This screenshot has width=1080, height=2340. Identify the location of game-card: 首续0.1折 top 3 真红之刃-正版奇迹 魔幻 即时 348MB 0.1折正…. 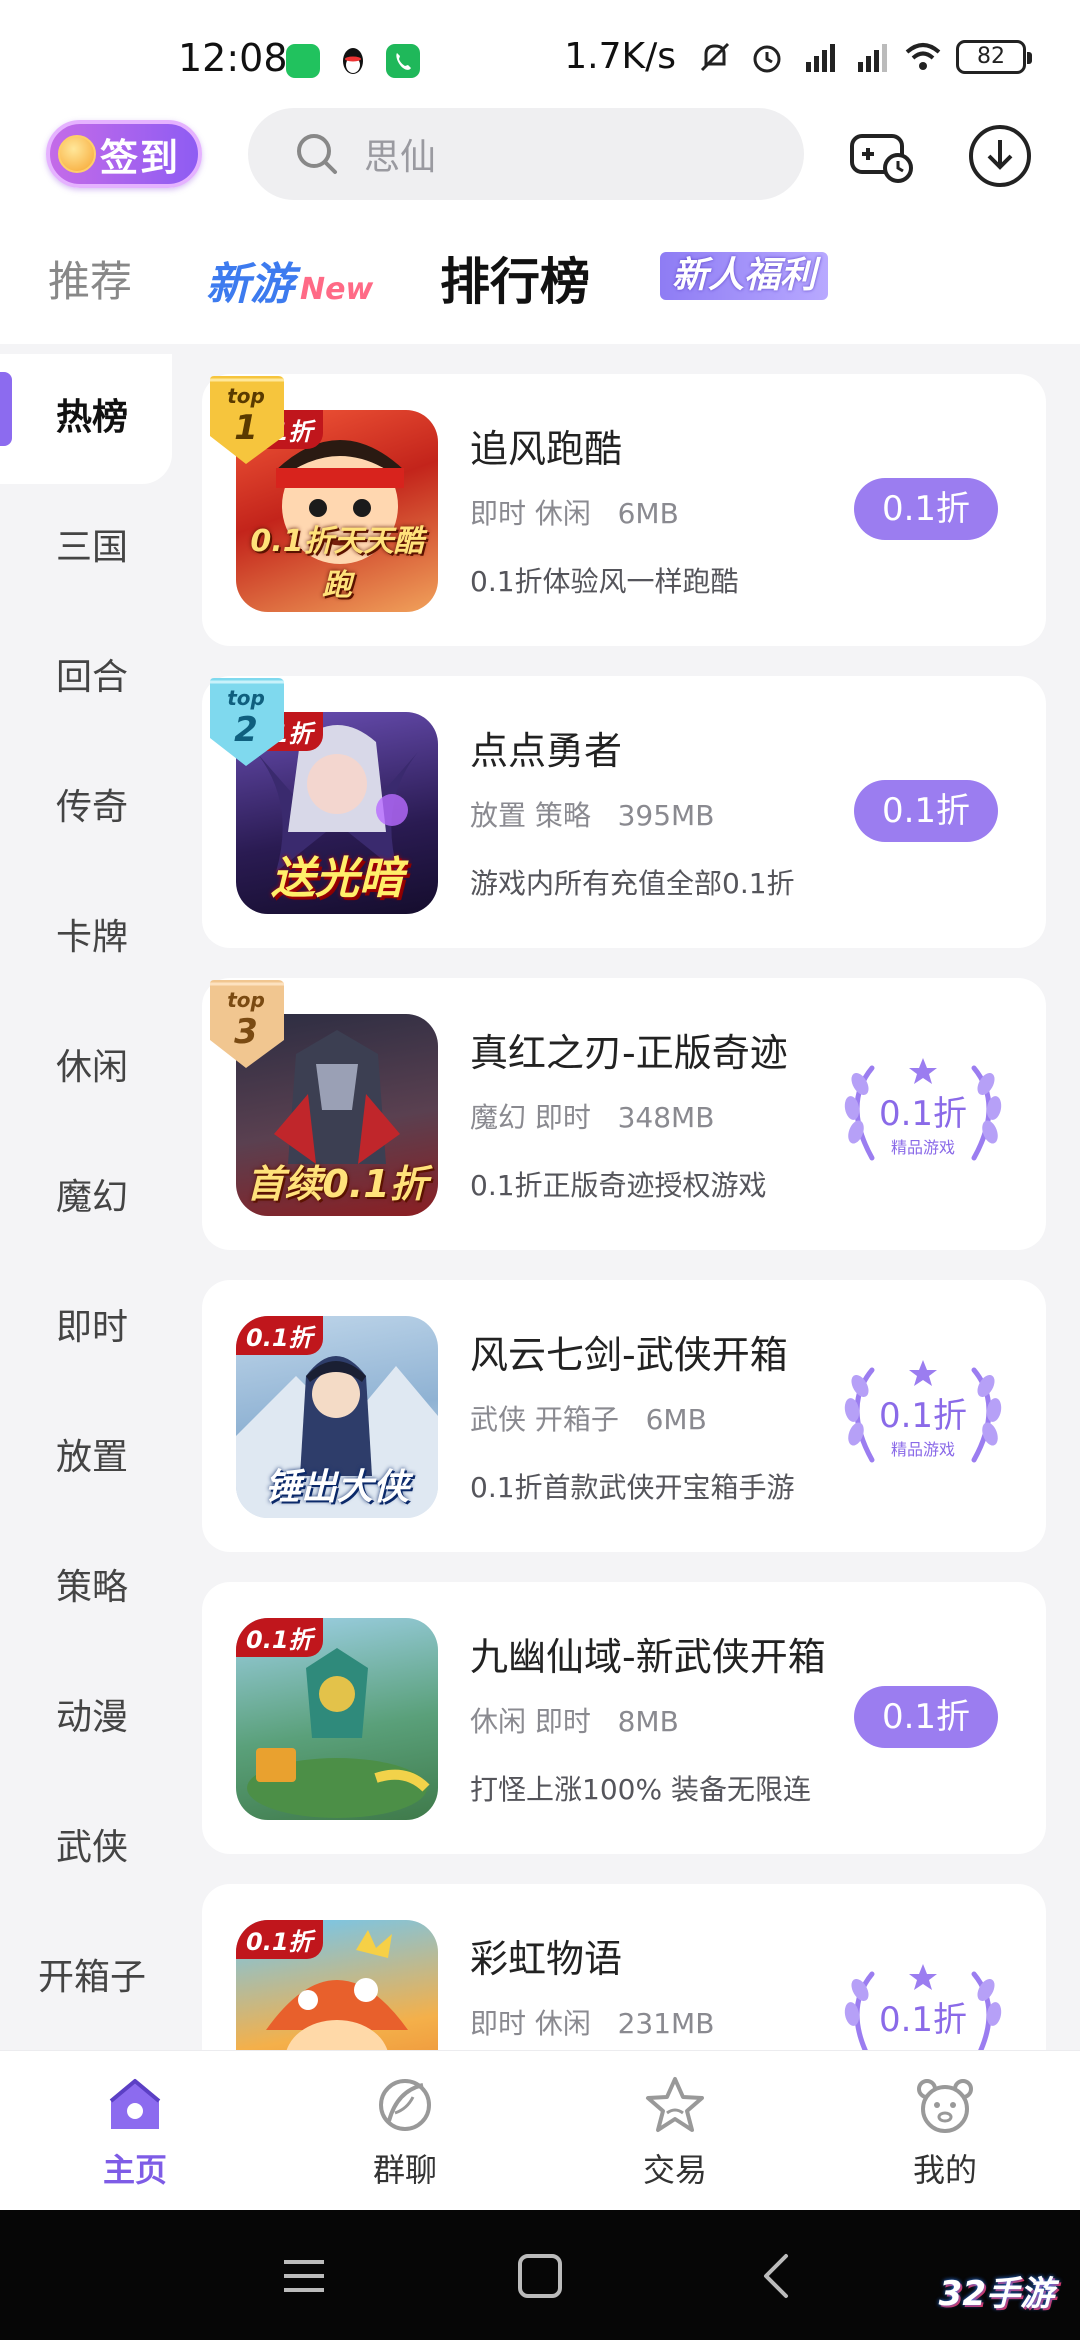
(624, 1114).